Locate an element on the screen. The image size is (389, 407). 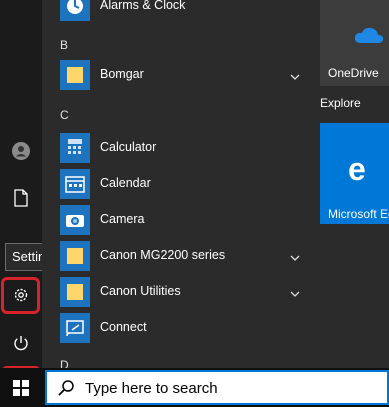
app-bomgar: Bomgar is located at coordinates (183, 75).